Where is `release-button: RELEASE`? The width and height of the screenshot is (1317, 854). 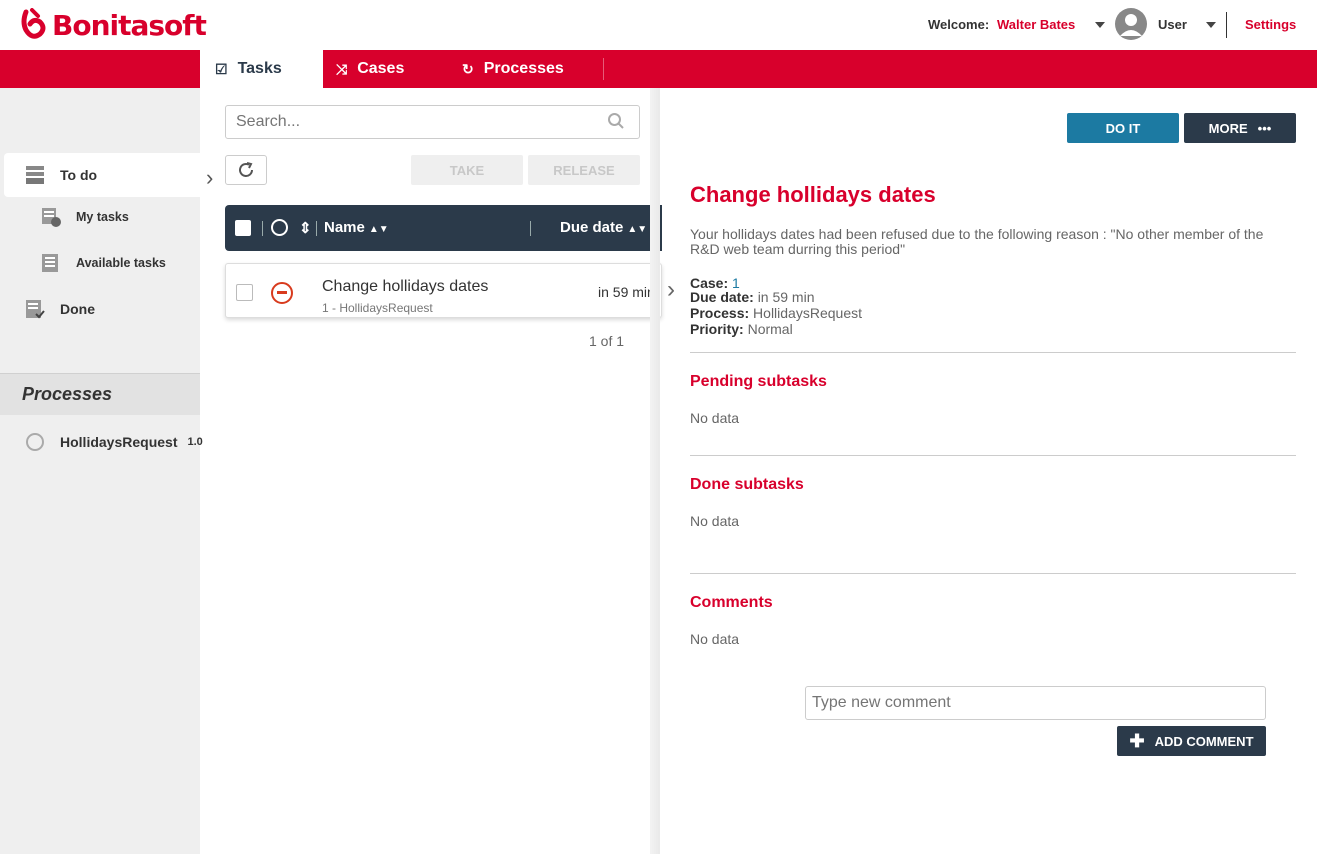 release-button: RELEASE is located at coordinates (584, 170).